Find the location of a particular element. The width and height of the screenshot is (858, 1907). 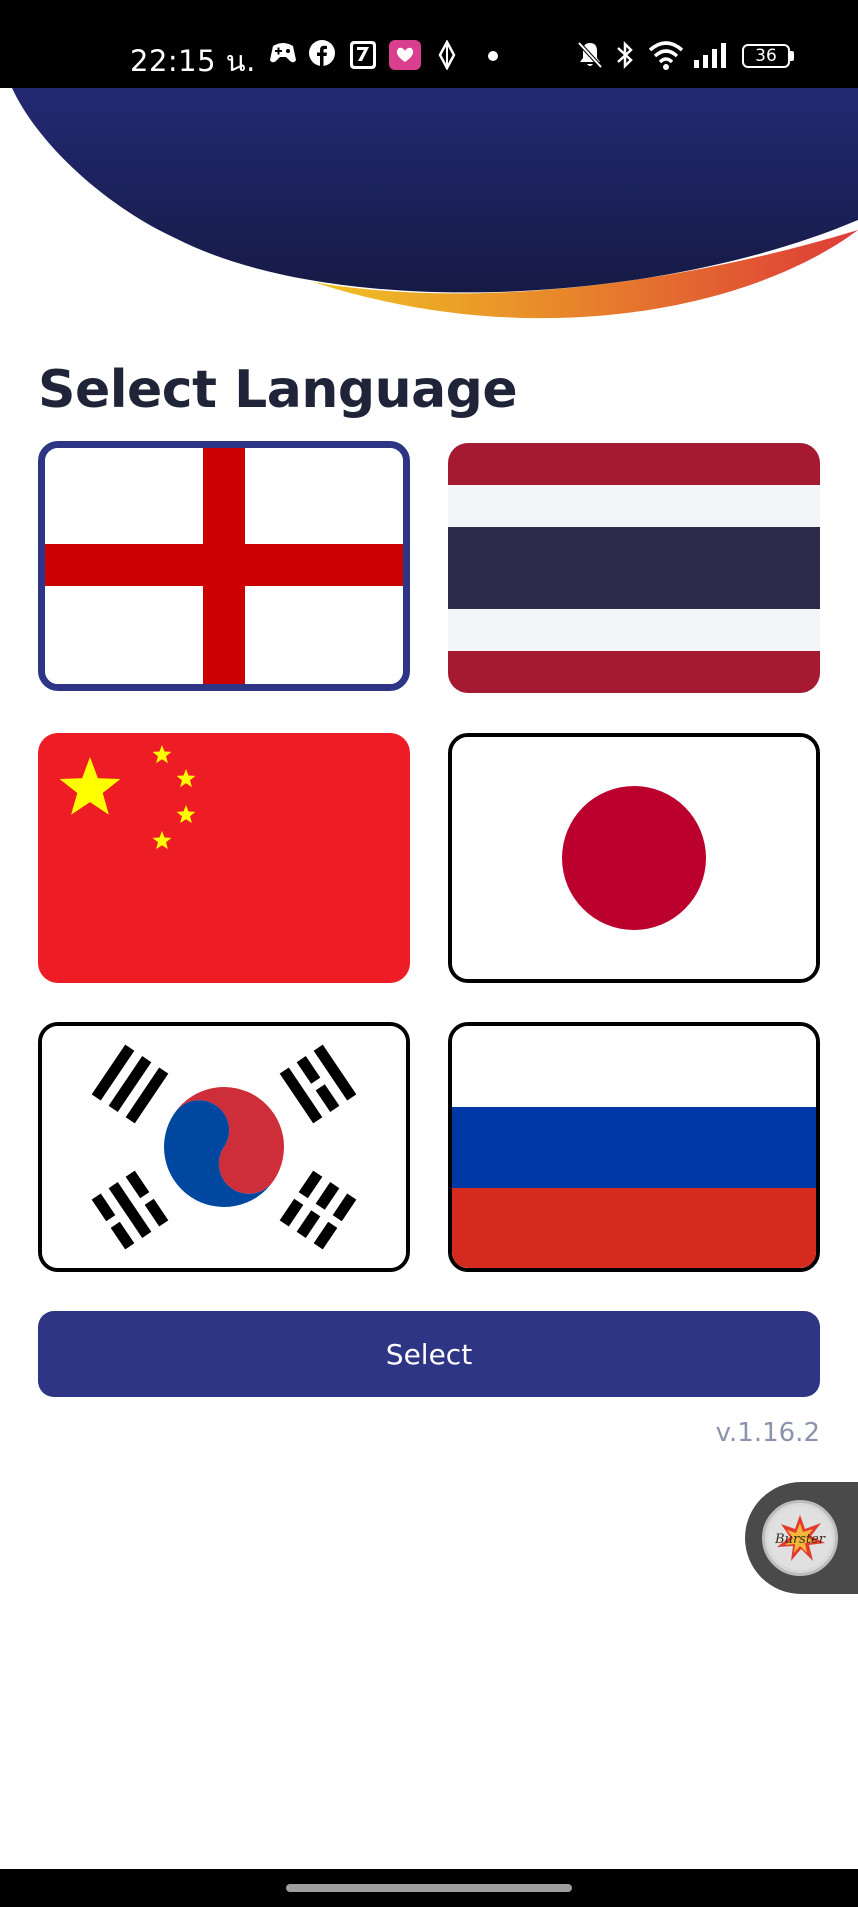

bell-muted-icon is located at coordinates (590, 55).